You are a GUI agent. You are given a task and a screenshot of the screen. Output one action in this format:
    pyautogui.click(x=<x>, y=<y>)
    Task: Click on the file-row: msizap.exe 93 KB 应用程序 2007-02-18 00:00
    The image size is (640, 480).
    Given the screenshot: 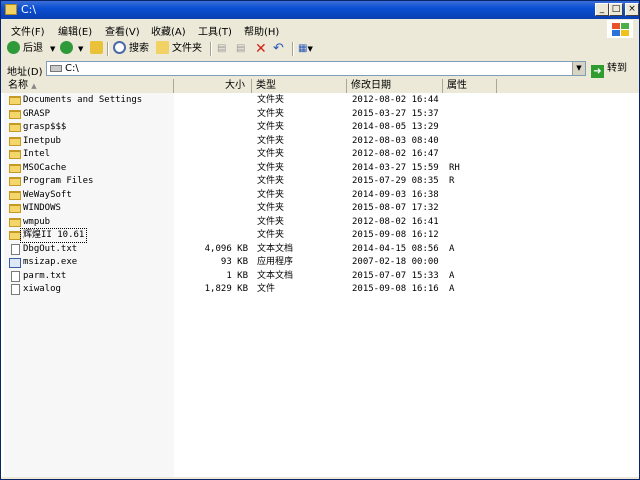 What is the action you would take?
    pyautogui.click(x=320, y=262)
    